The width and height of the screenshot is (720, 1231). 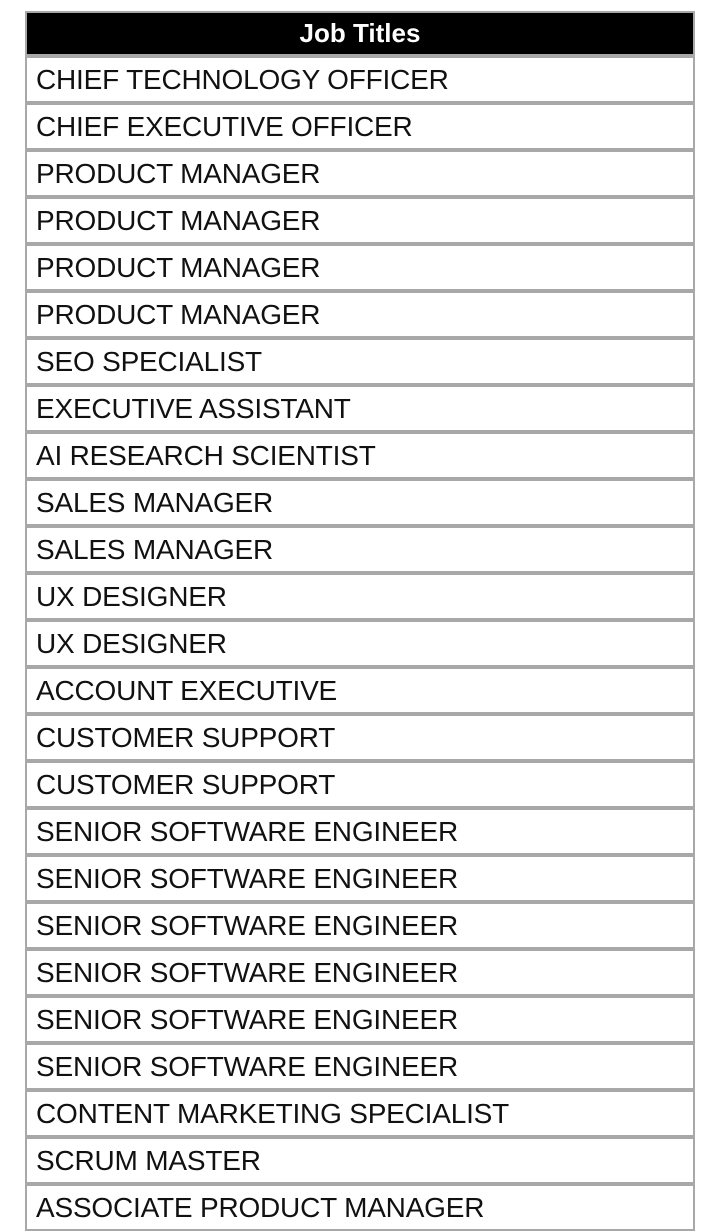 I want to click on table-header-row: Job Titles, so click(x=360, y=33).